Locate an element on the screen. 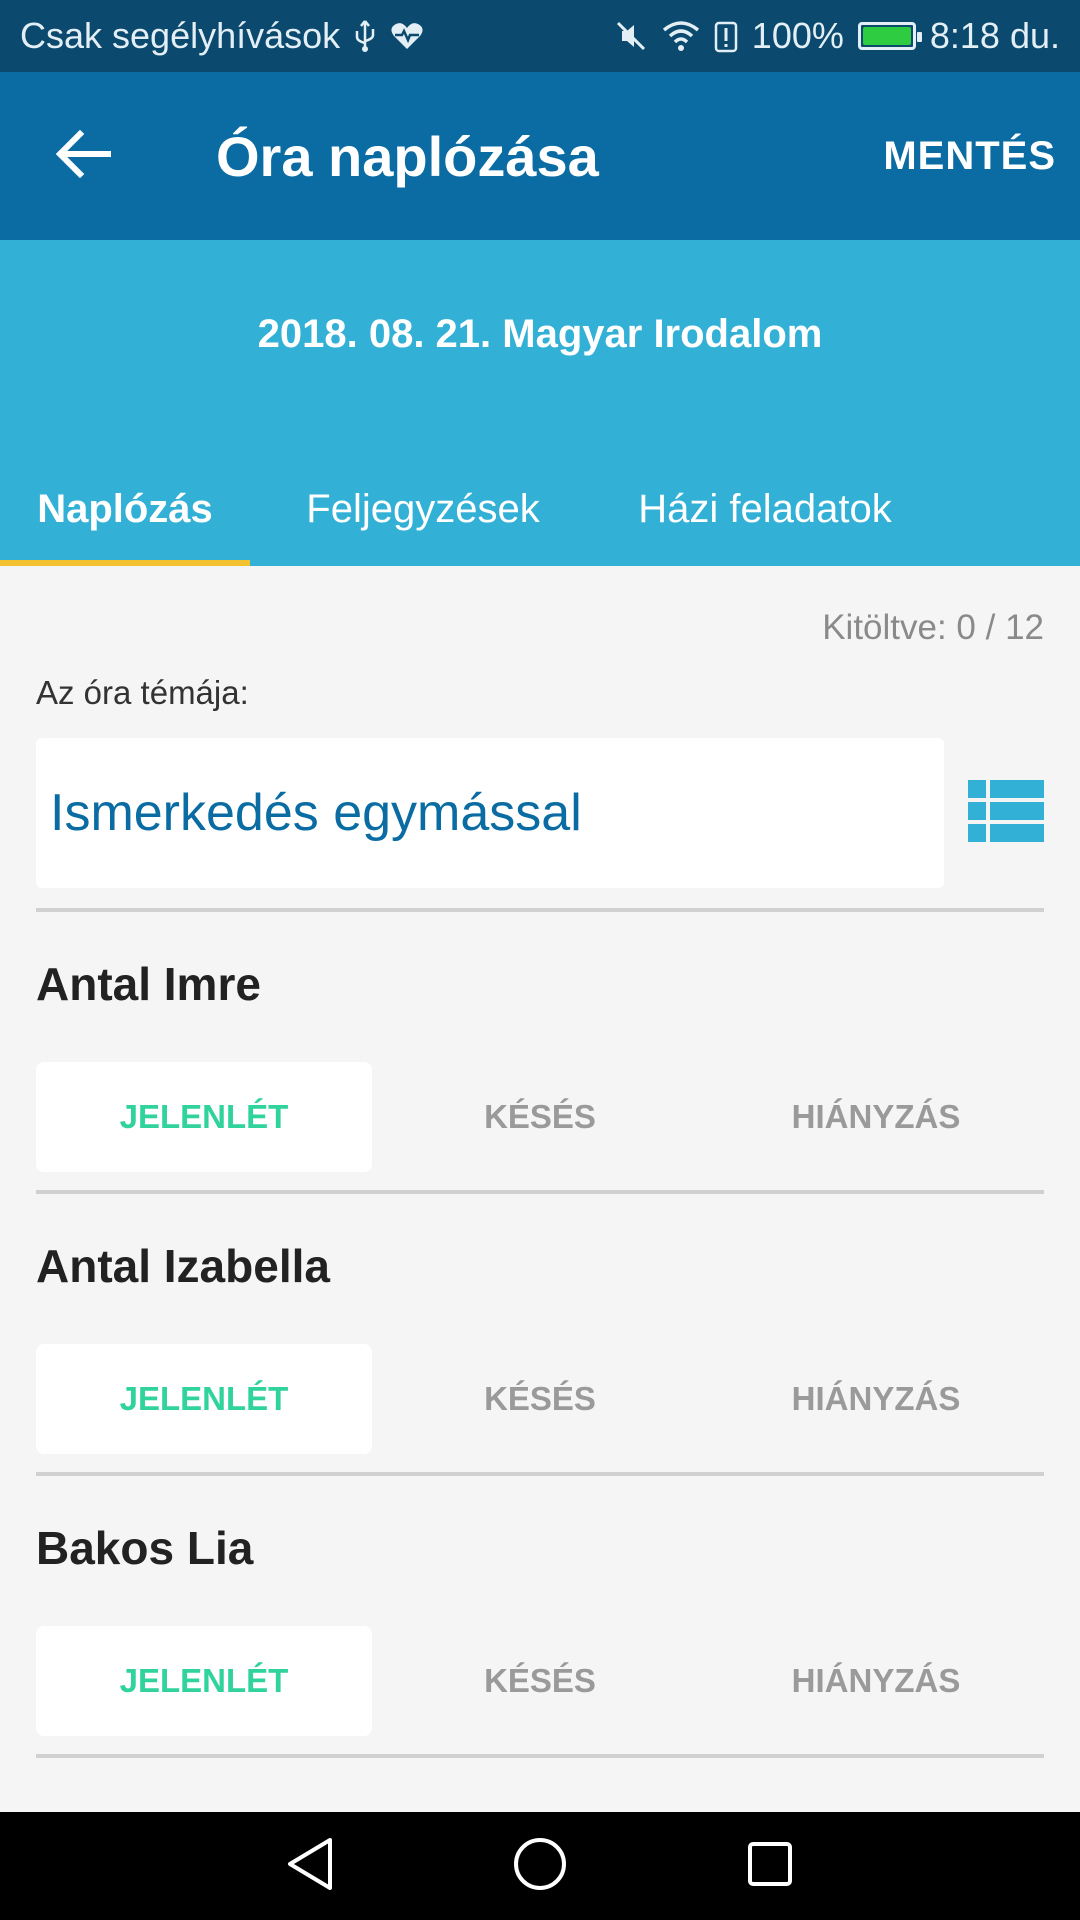 This screenshot has width=1080, height=1920. arrow-left-icon is located at coordinates (83, 156).